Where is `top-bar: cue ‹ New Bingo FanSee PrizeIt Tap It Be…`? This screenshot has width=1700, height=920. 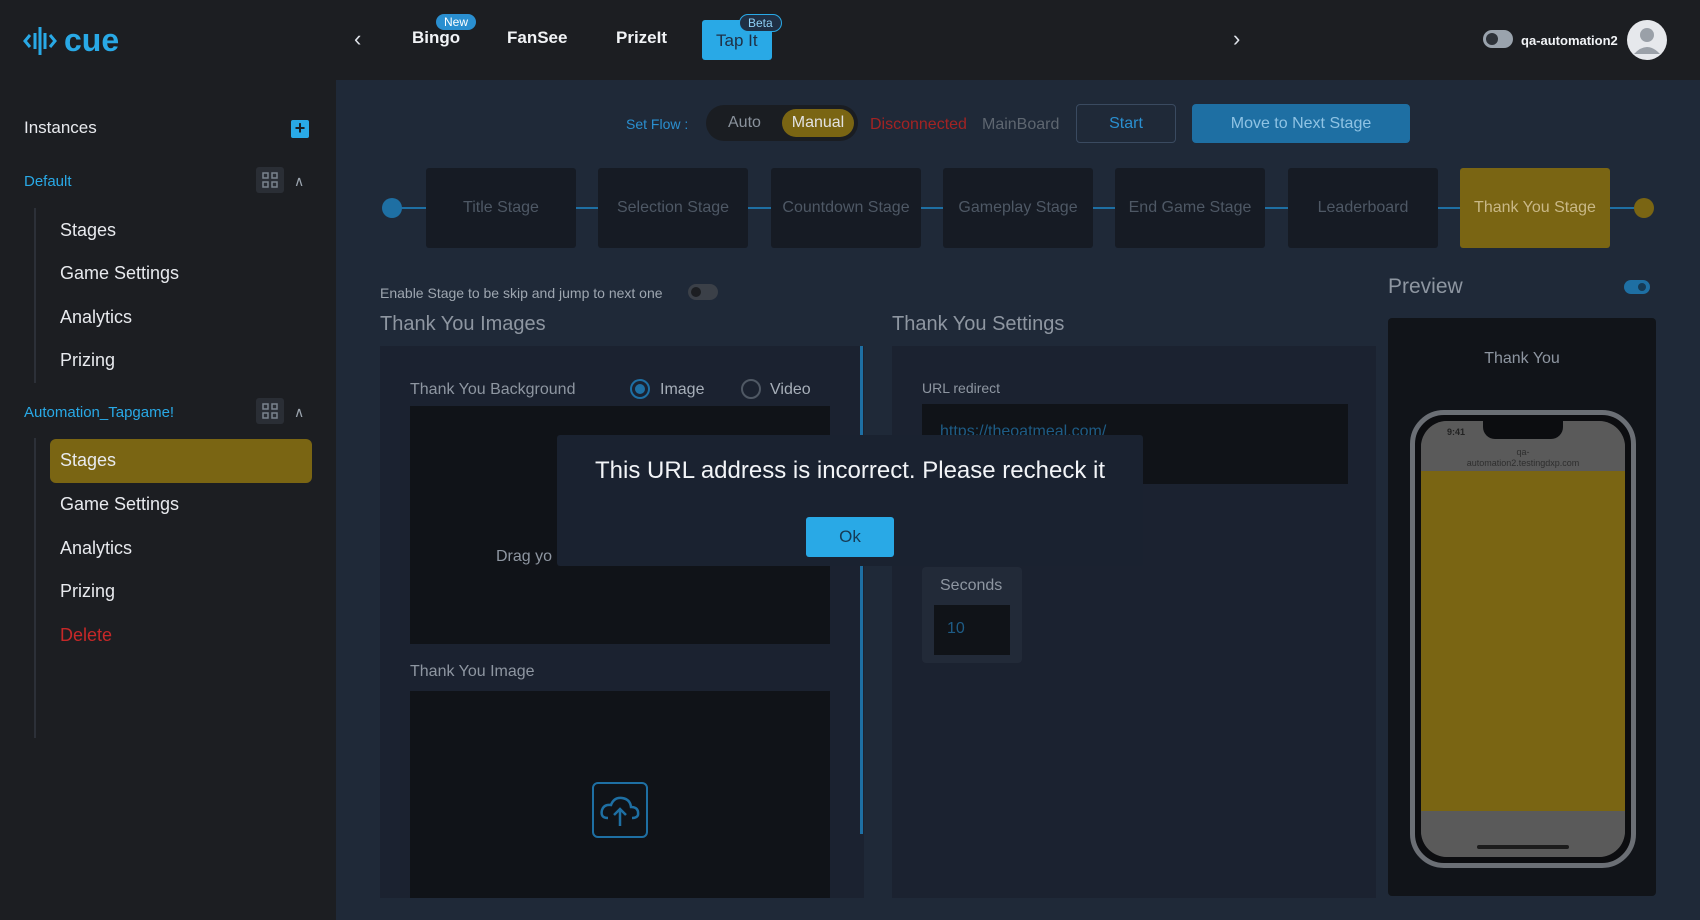 top-bar: cue ‹ New Bingo FanSee PrizeIt Tap It Be… is located at coordinates (850, 40).